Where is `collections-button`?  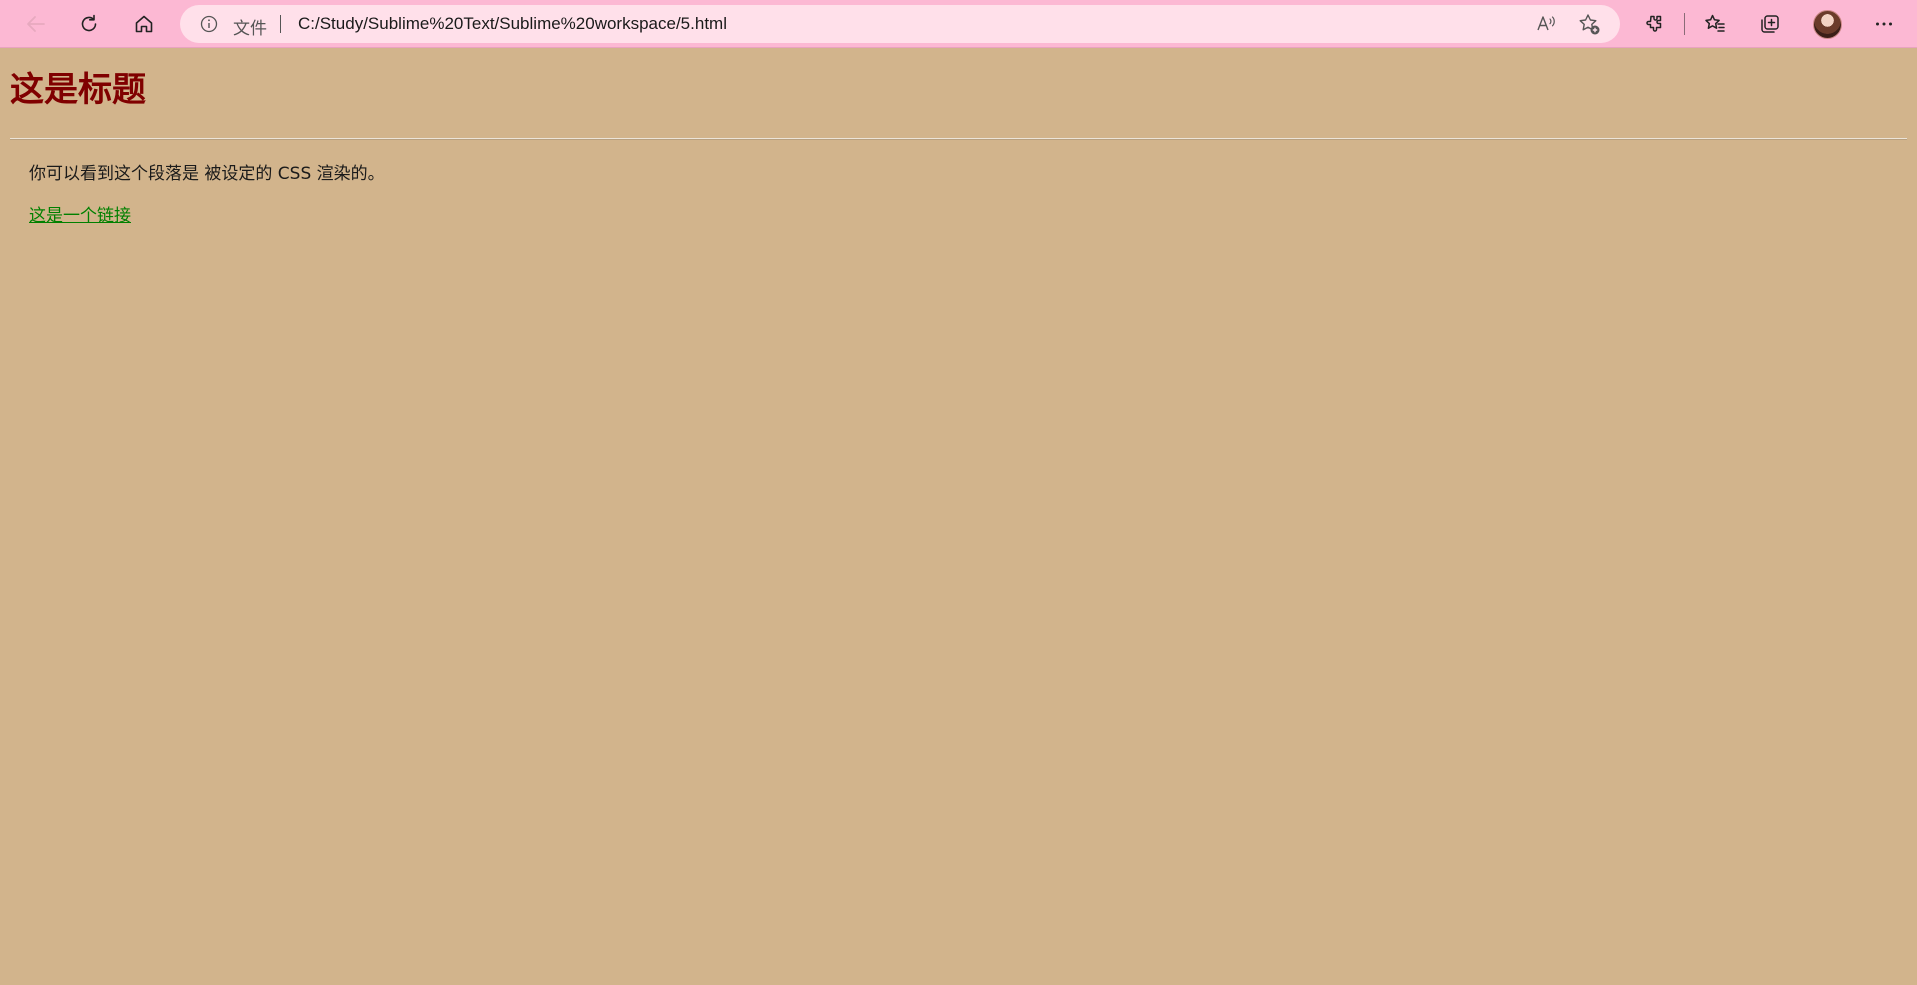
collections-button is located at coordinates (1770, 24).